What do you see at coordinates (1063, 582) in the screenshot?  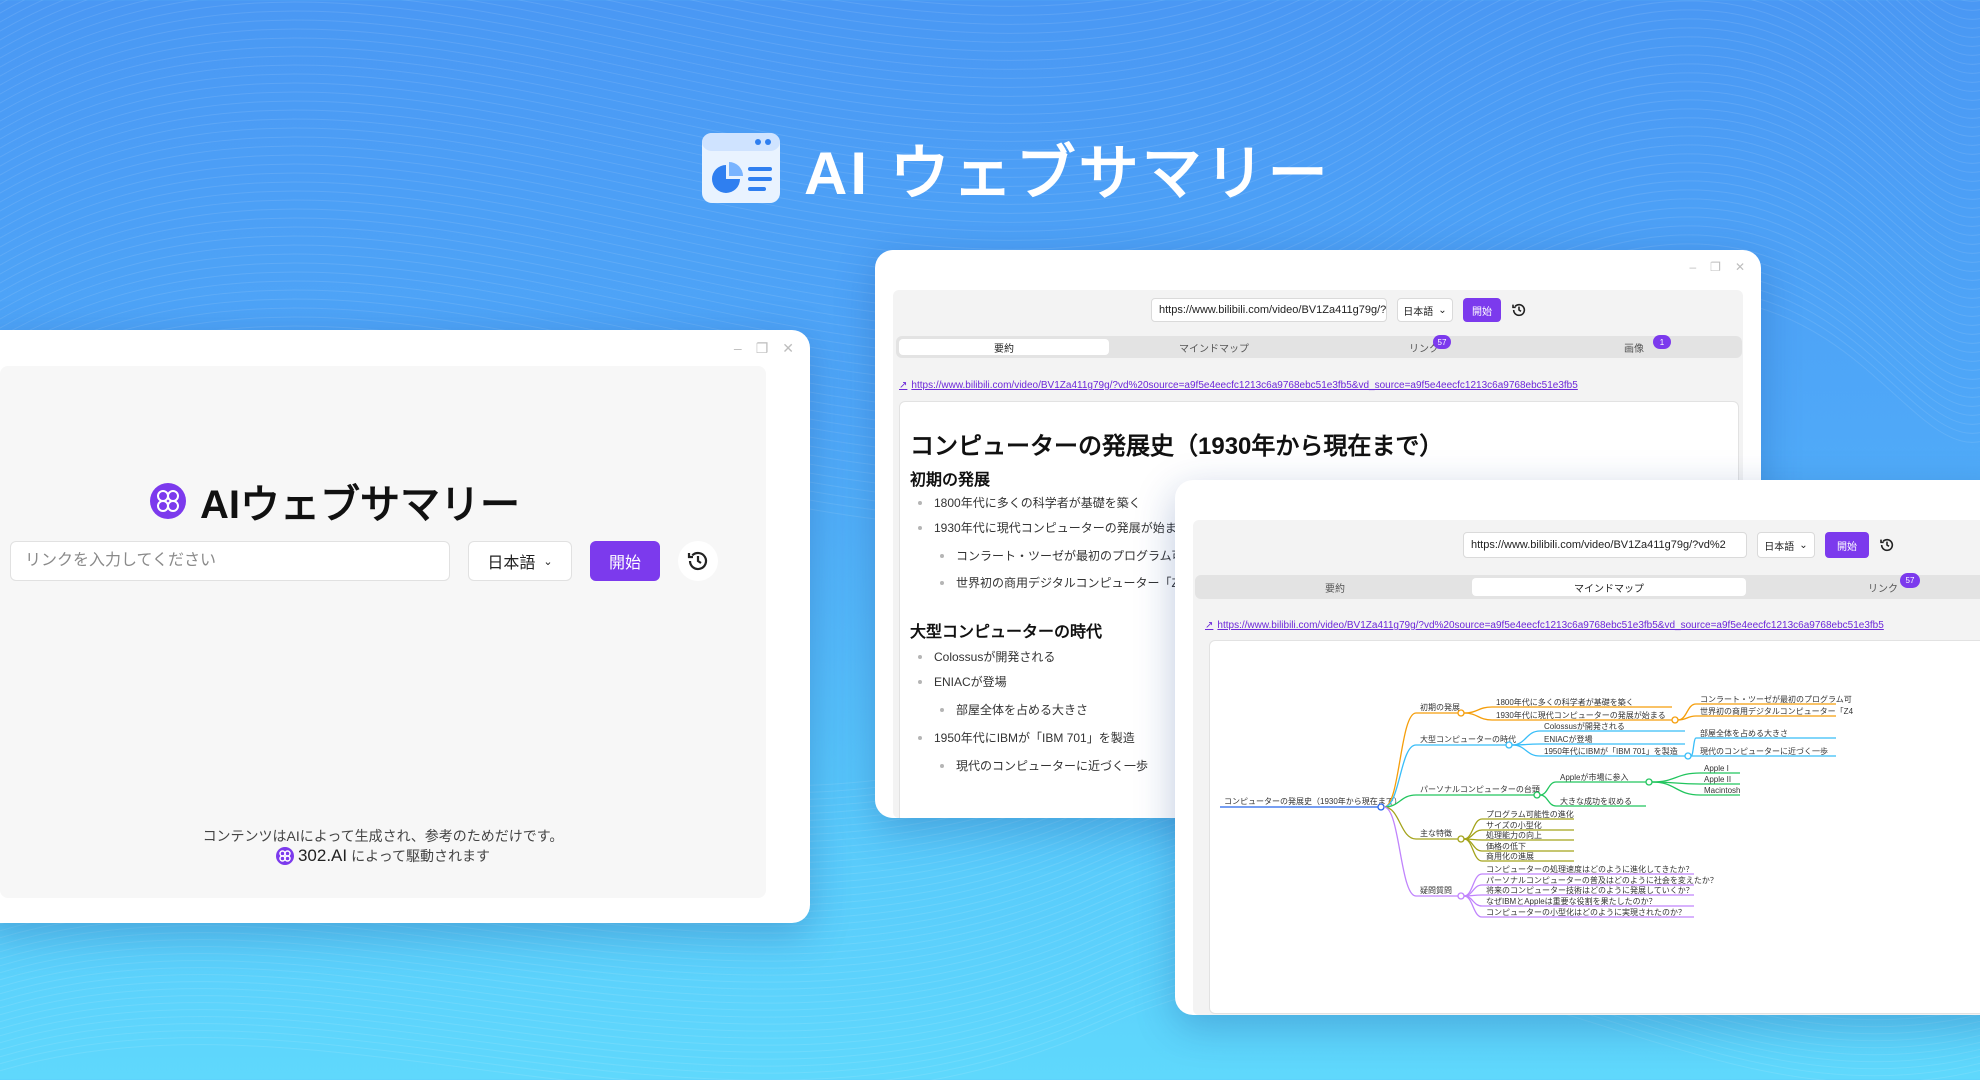 I see `list-item: 世界初の商用デジタルコンピューター「Z4` at bounding box center [1063, 582].